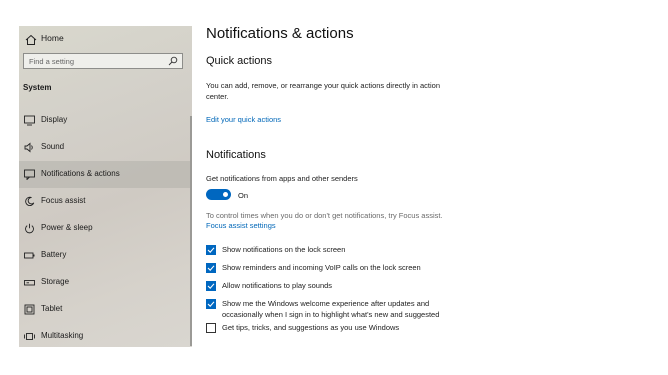 The width and height of the screenshot is (668, 375). Describe the element at coordinates (105, 309) in the screenshot. I see `sidebar-item-tablet: Tablet` at that location.